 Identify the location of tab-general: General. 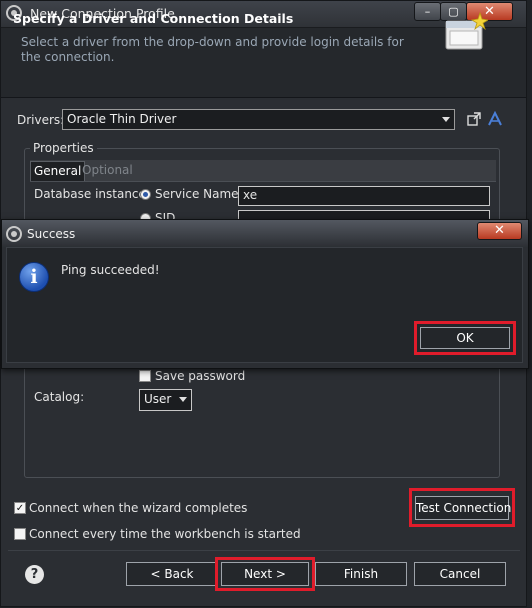
(58, 171).